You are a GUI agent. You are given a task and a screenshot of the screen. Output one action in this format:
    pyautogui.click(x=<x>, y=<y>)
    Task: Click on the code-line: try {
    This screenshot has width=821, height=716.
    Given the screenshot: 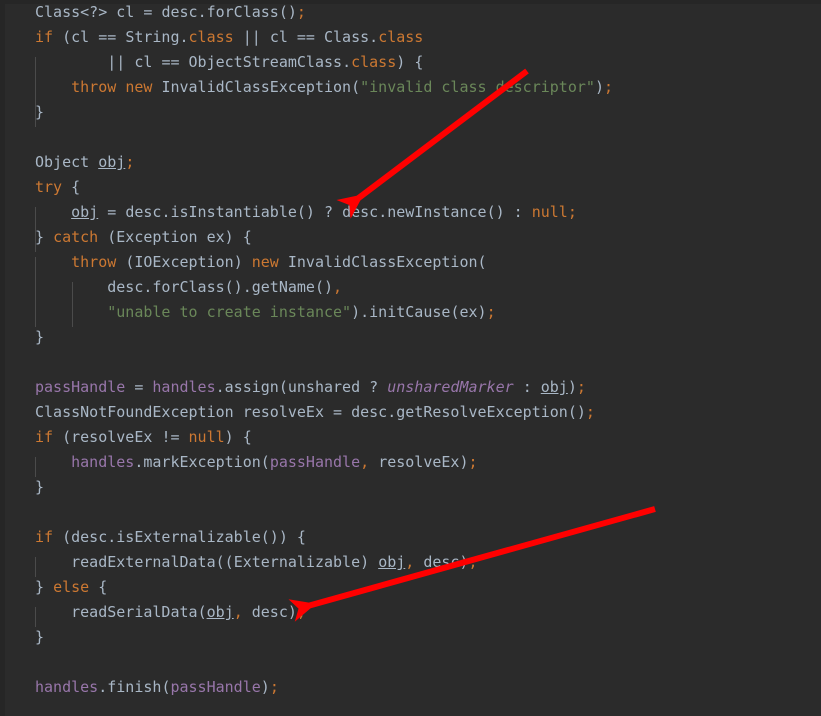 What is the action you would take?
    pyautogui.click(x=40, y=187)
    